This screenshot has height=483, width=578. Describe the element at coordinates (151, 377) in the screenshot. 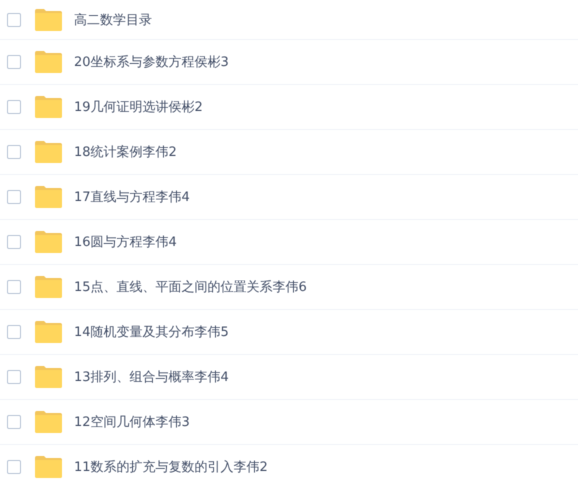

I see `folder-name: 13排列、组合与概率李伟4` at that location.